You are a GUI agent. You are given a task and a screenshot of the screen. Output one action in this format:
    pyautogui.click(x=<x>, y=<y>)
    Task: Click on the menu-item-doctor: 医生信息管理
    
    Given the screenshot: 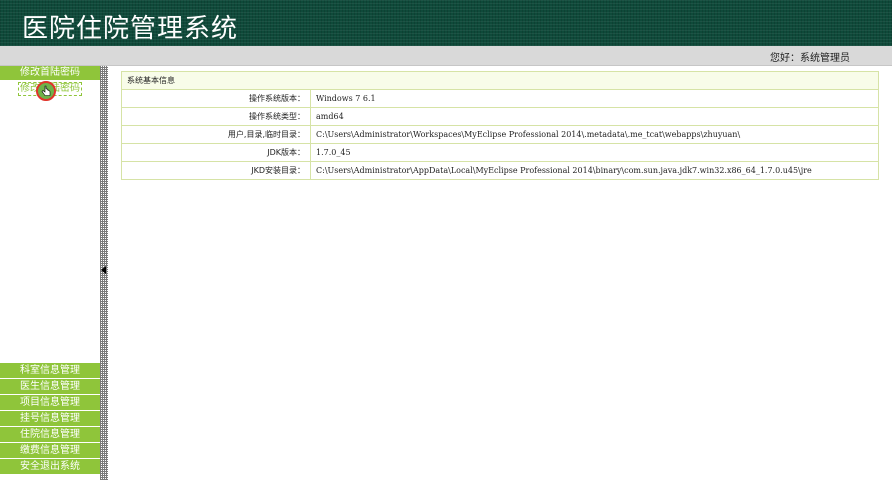 What is the action you would take?
    pyautogui.click(x=50, y=386)
    